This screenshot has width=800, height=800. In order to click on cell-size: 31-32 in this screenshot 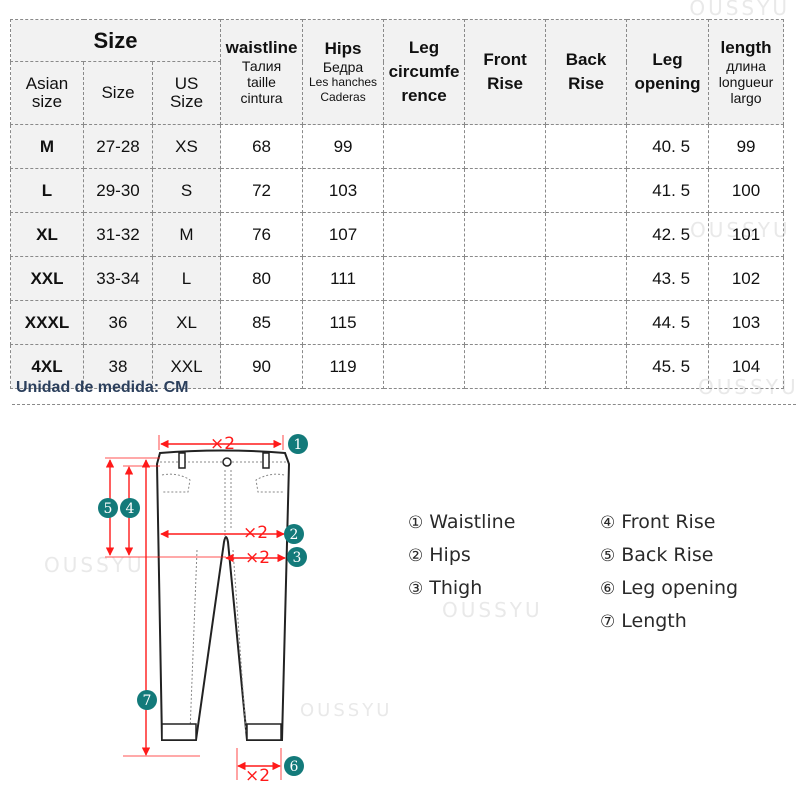, I will do `click(118, 234)`.